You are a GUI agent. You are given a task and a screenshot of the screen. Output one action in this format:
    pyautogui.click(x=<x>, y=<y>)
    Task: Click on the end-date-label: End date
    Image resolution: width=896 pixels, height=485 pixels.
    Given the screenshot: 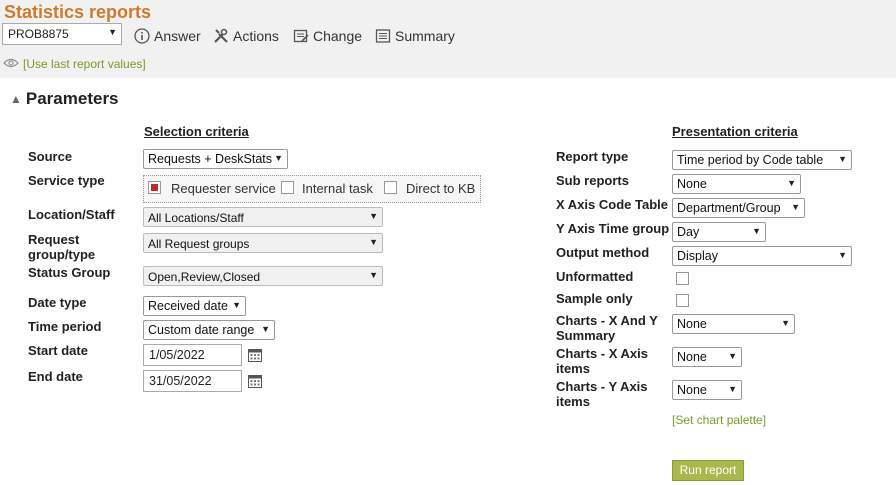 What is the action you would take?
    pyautogui.click(x=55, y=376)
    